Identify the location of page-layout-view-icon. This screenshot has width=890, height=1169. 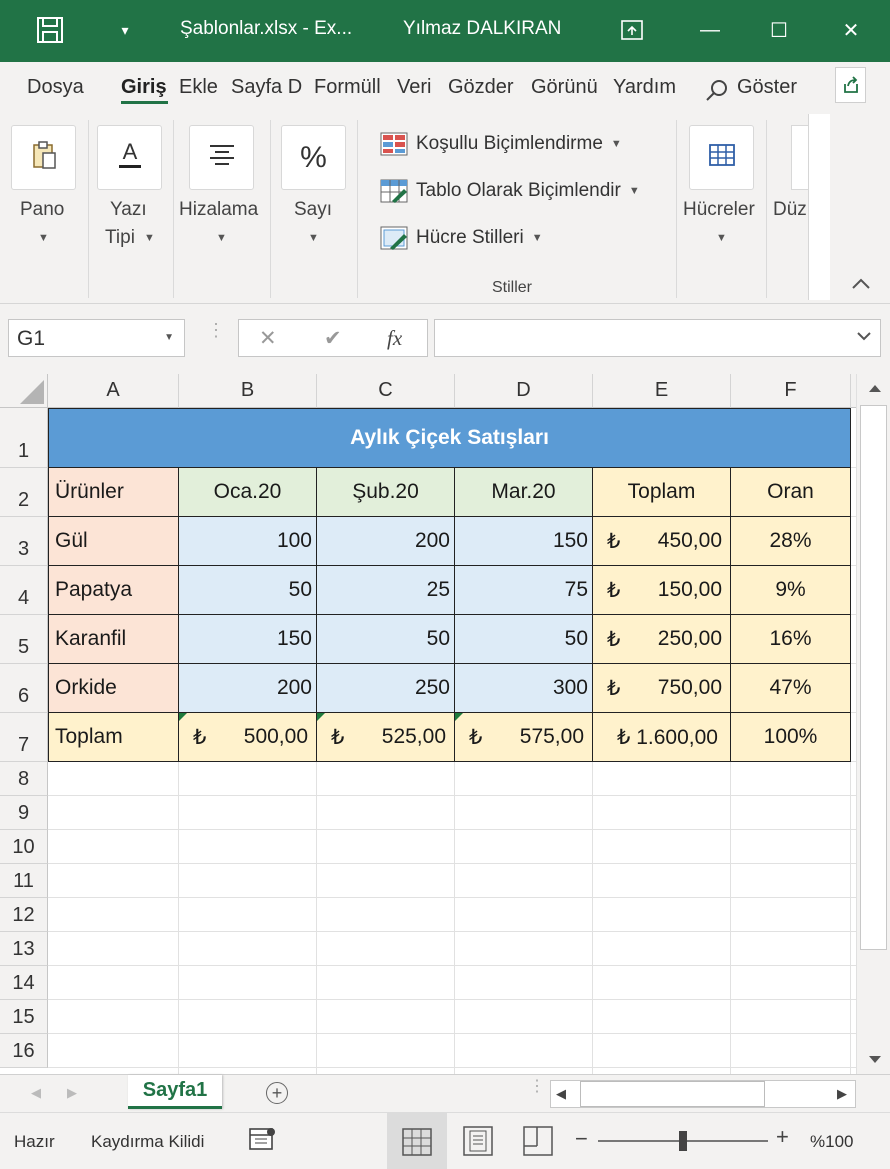
(478, 1143).